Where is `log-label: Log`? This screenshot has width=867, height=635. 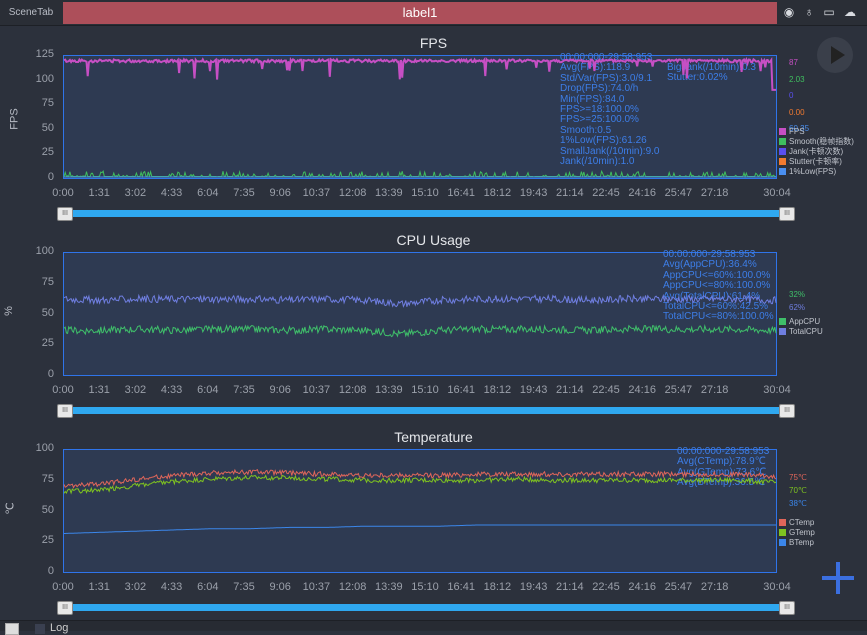
log-label: Log is located at coordinates (59, 628).